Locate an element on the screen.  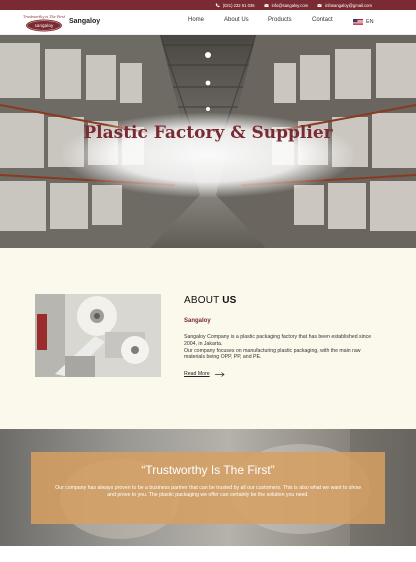
machine-photo is located at coordinates (98, 335).